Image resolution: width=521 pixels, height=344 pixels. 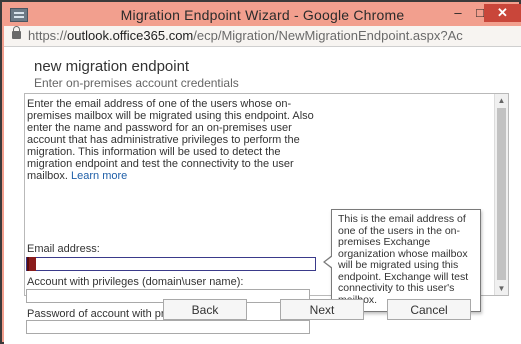 What do you see at coordinates (112, 66) in the screenshot?
I see `page-title: new migration endpoint` at bounding box center [112, 66].